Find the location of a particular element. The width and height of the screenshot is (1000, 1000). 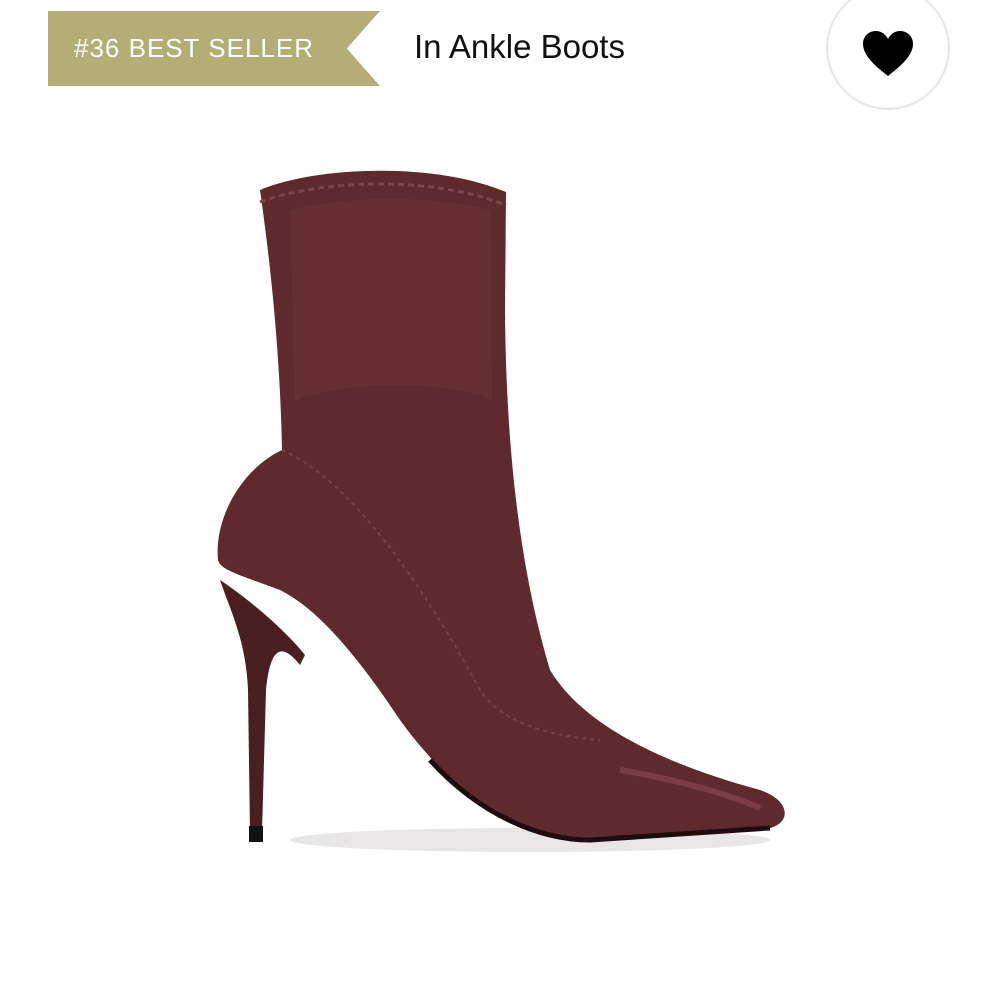

heart-icon is located at coordinates (888, 53).